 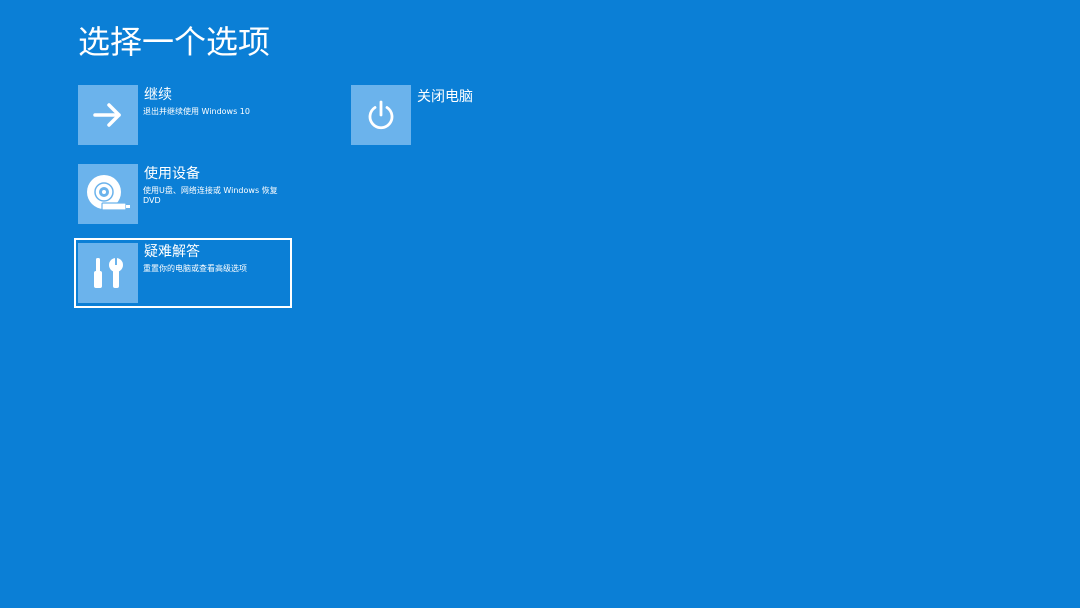 I want to click on use-device-option: 使用设备 使用U盘、网络连接或 Windows 恢复 DVD, so click(x=183, y=195).